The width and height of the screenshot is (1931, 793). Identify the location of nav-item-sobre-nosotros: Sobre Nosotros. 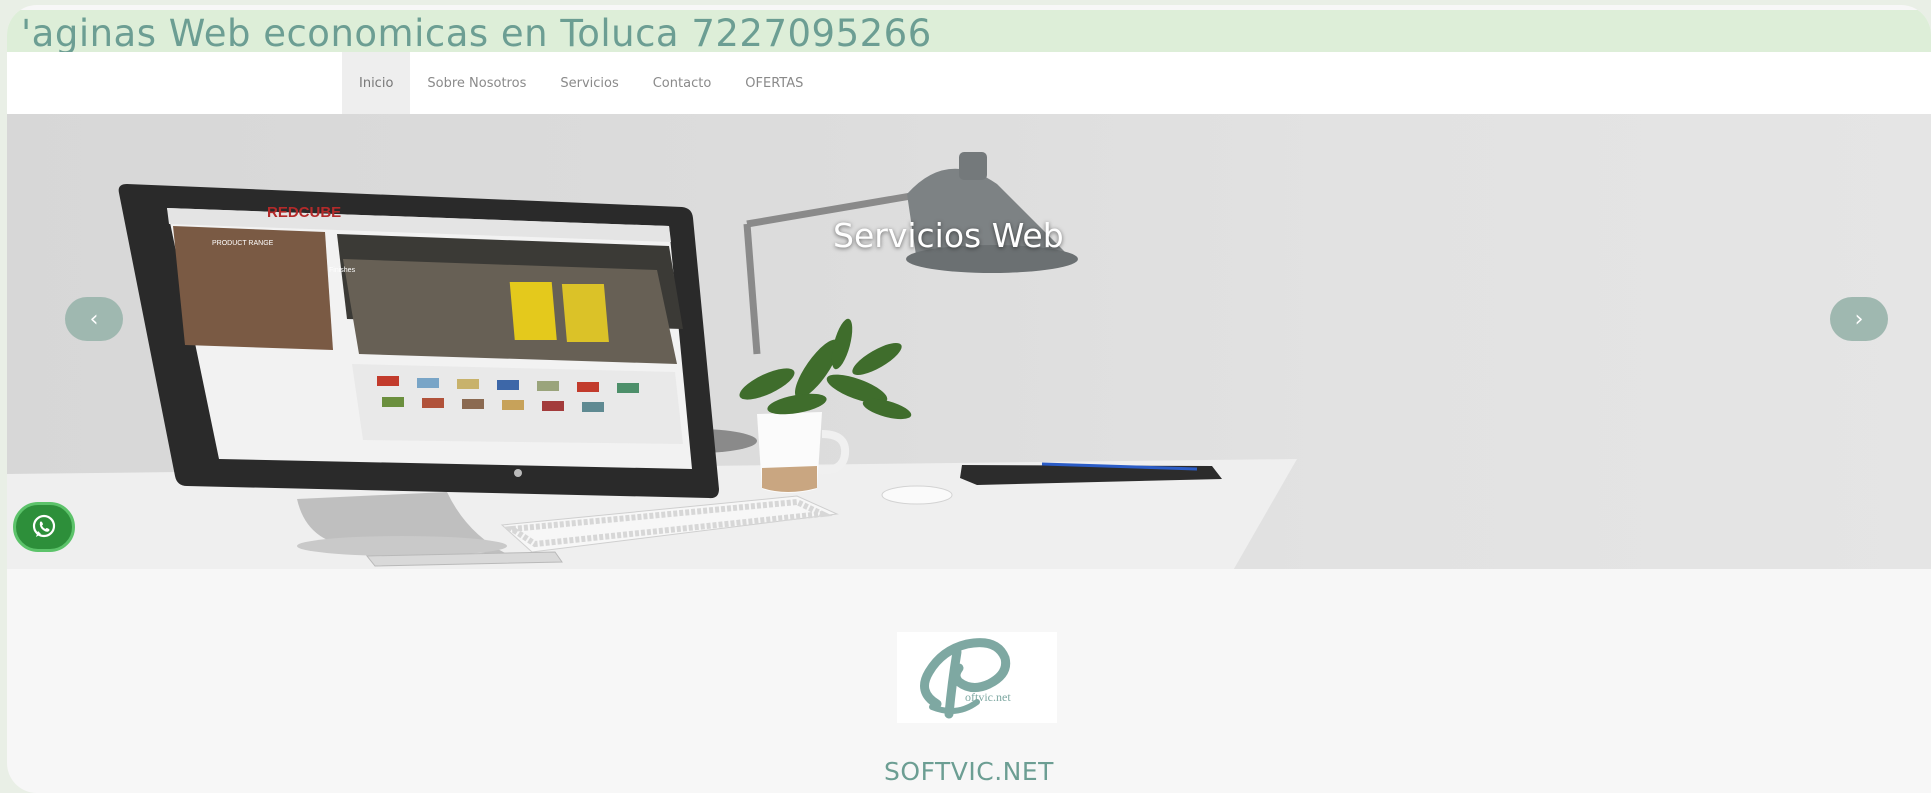
(476, 83).